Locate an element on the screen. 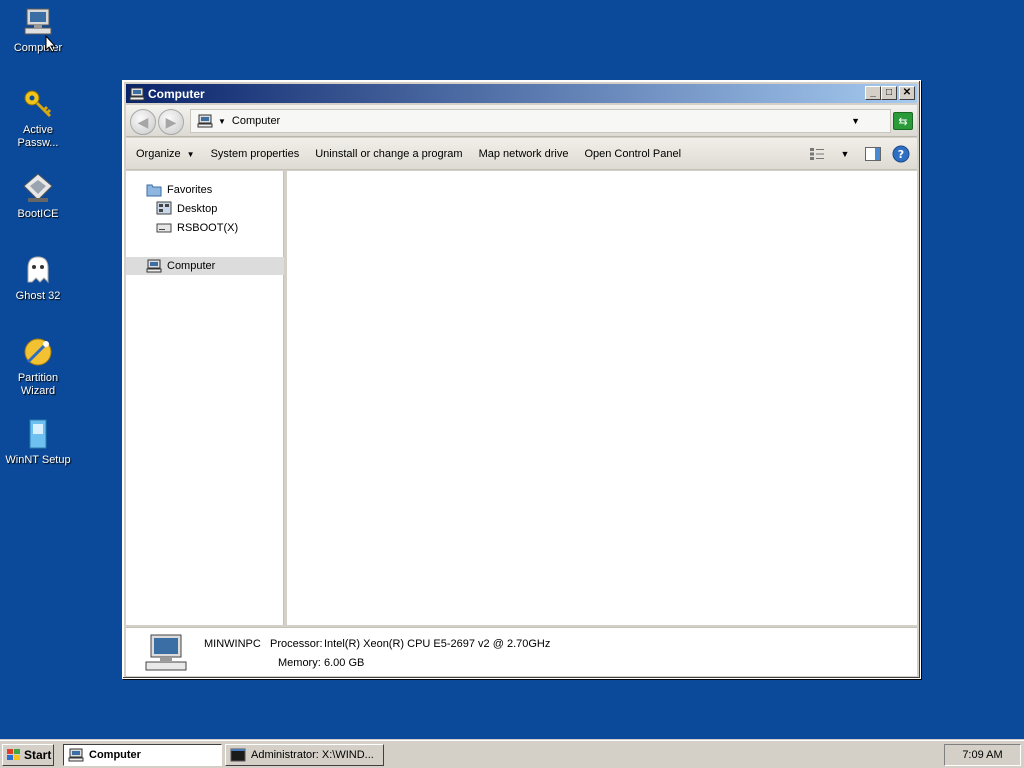  desktop-icon-label: BootICE is located at coordinates (38, 214).